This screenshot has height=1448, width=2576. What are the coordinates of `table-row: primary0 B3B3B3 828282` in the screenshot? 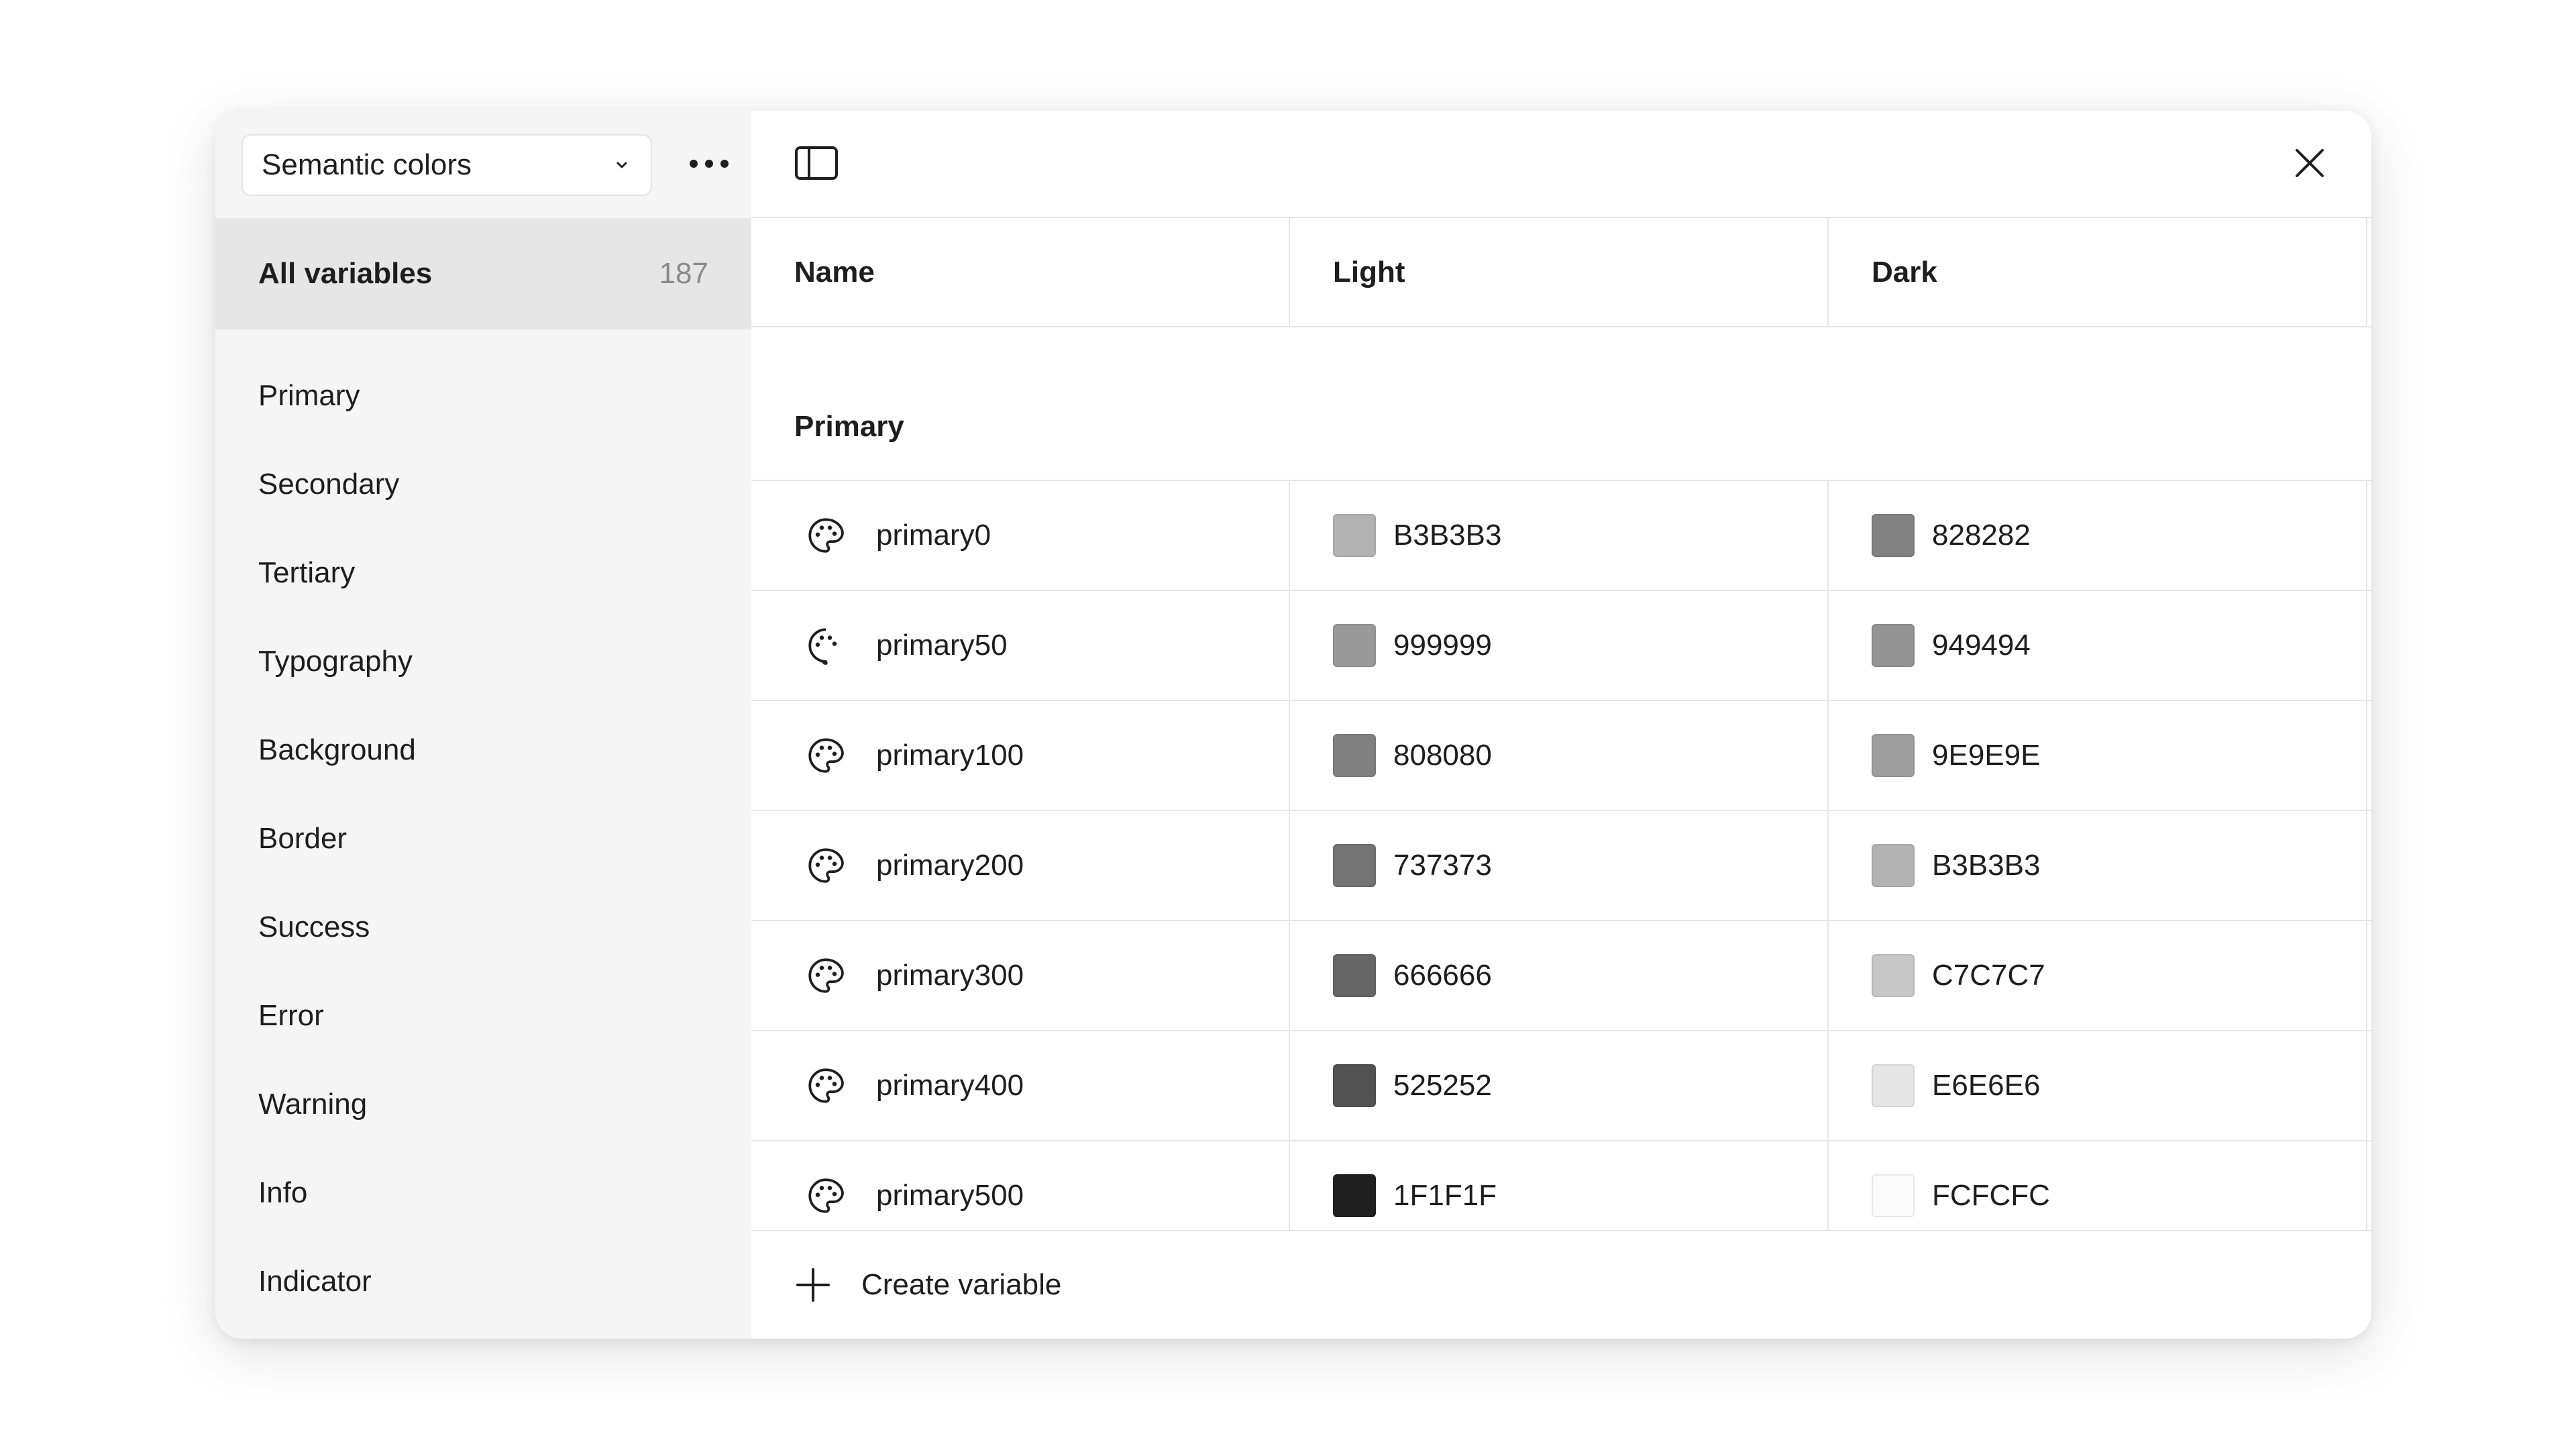 It's located at (1561, 536).